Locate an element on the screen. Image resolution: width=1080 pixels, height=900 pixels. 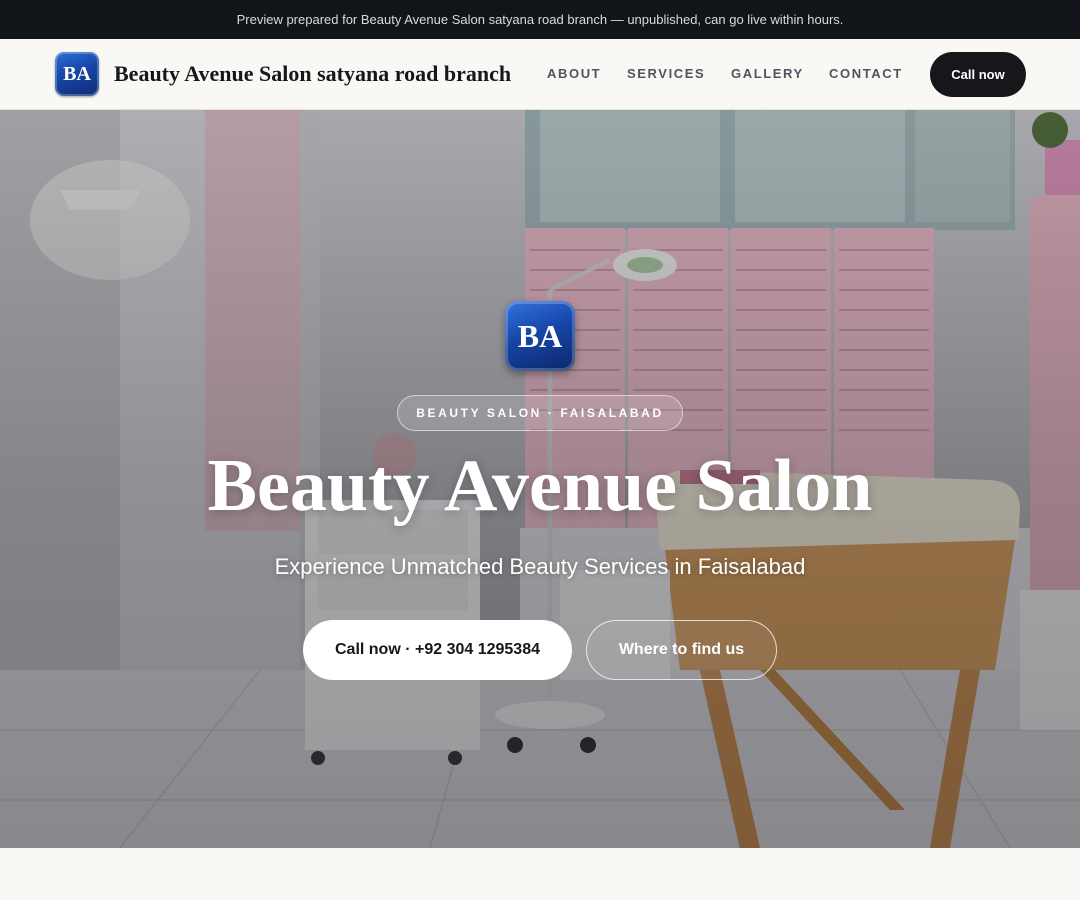
hero-logo: BA is located at coordinates (540, 336).